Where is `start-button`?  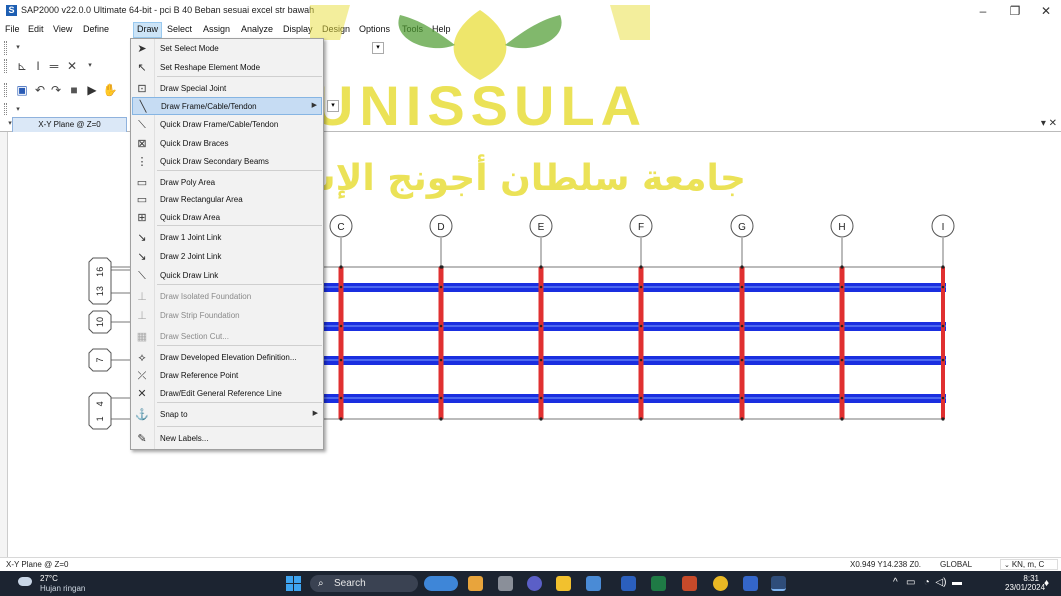
start-button is located at coordinates (293, 583).